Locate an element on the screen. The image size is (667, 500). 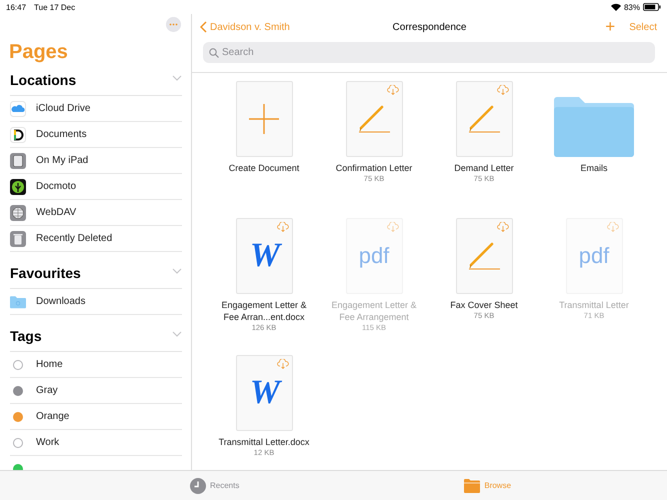
battery-percent: 83% is located at coordinates (632, 7).